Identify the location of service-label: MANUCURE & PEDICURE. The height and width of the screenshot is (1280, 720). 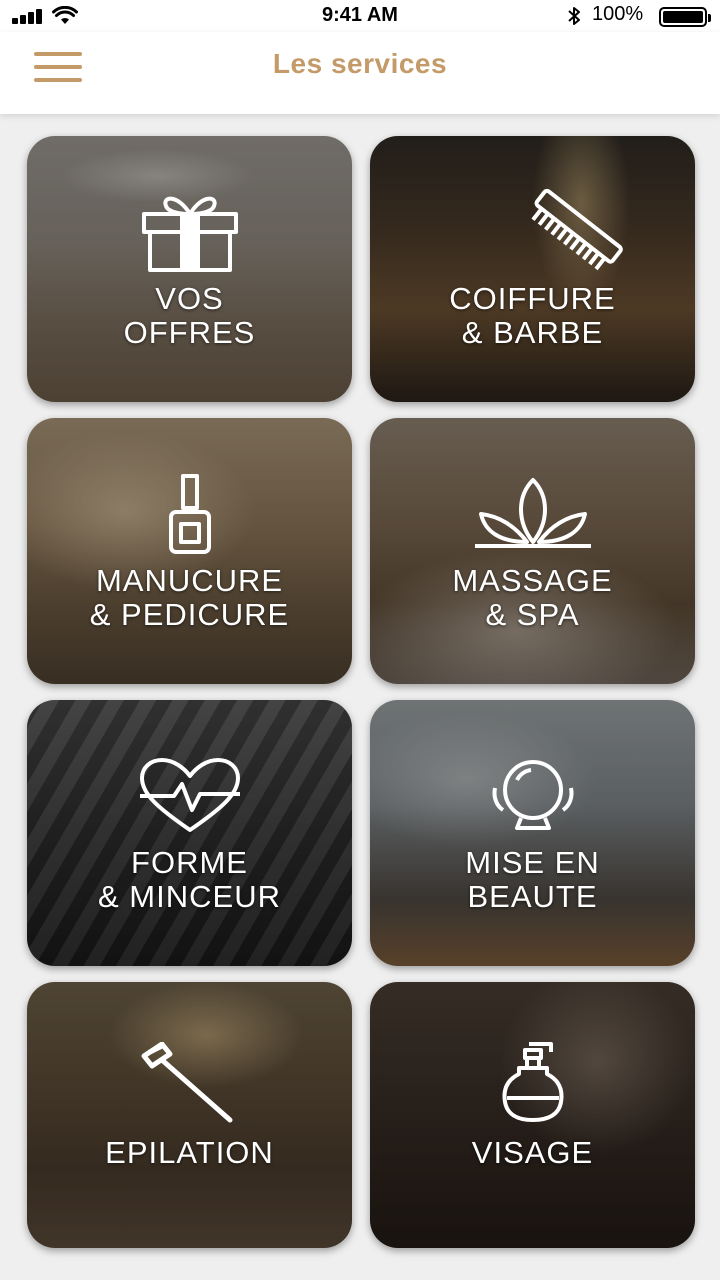
(189, 597).